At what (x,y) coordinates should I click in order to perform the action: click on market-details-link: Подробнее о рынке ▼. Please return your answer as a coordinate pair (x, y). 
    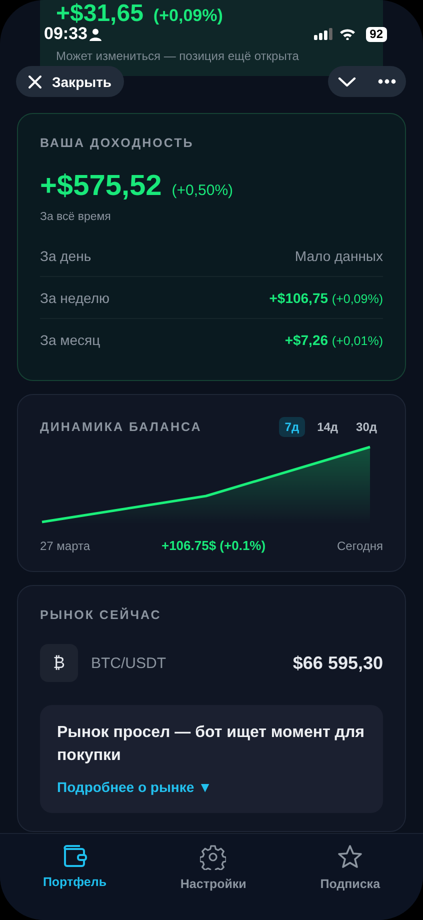
    Looking at the image, I should click on (134, 787).